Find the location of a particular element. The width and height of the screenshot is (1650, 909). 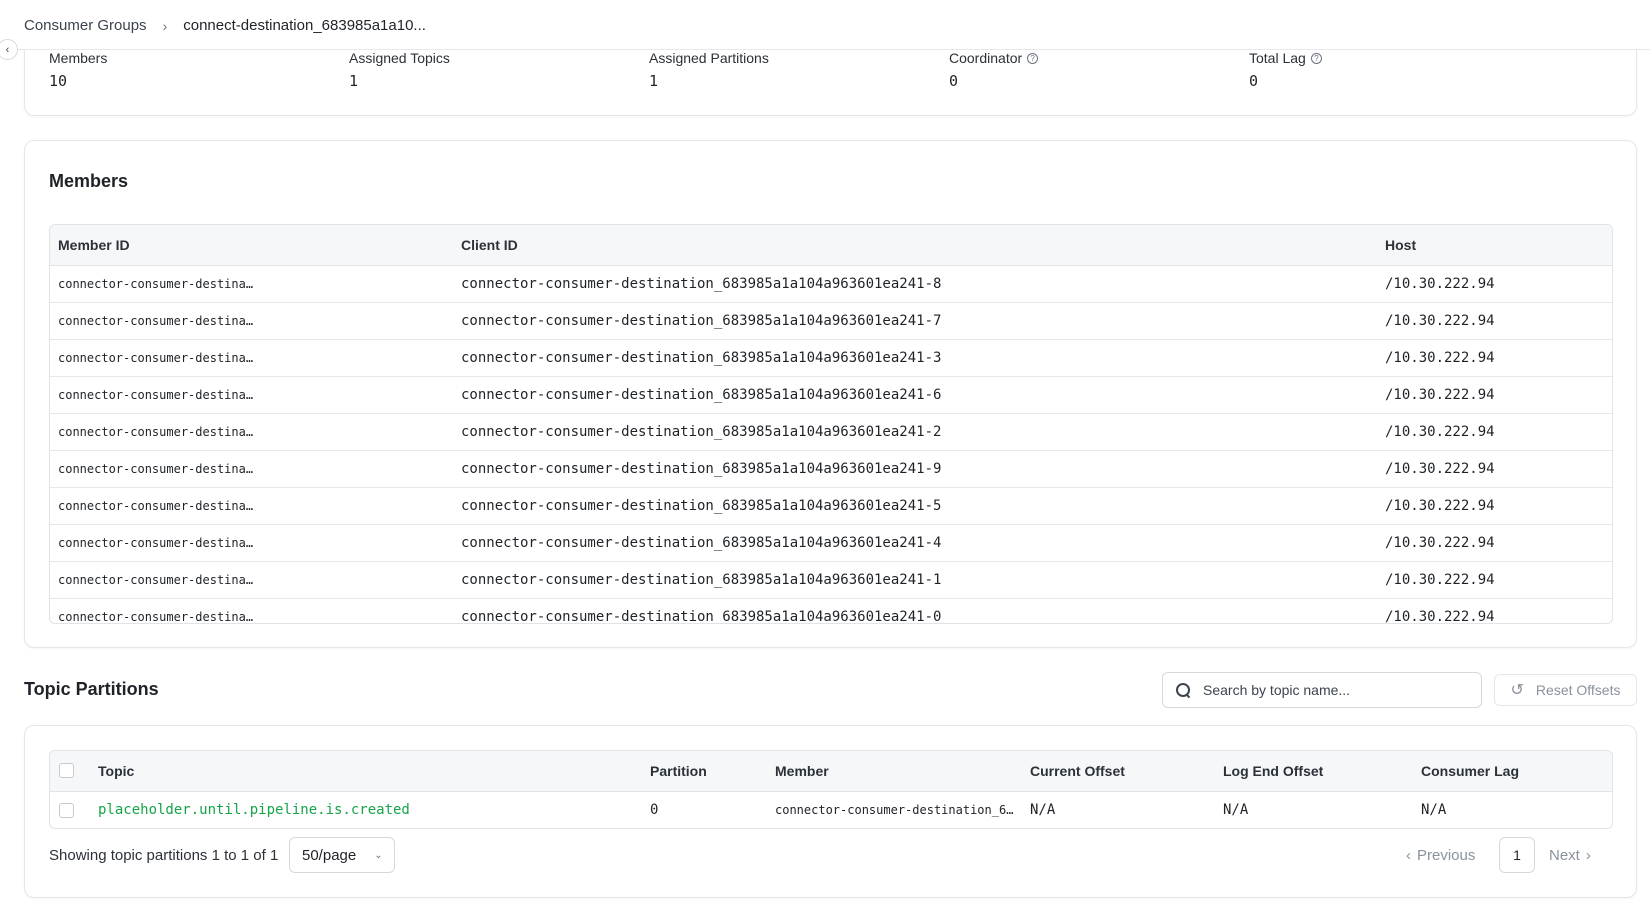

breadcrumb-consumer-groups-link: Consumer Groups is located at coordinates (85, 25).